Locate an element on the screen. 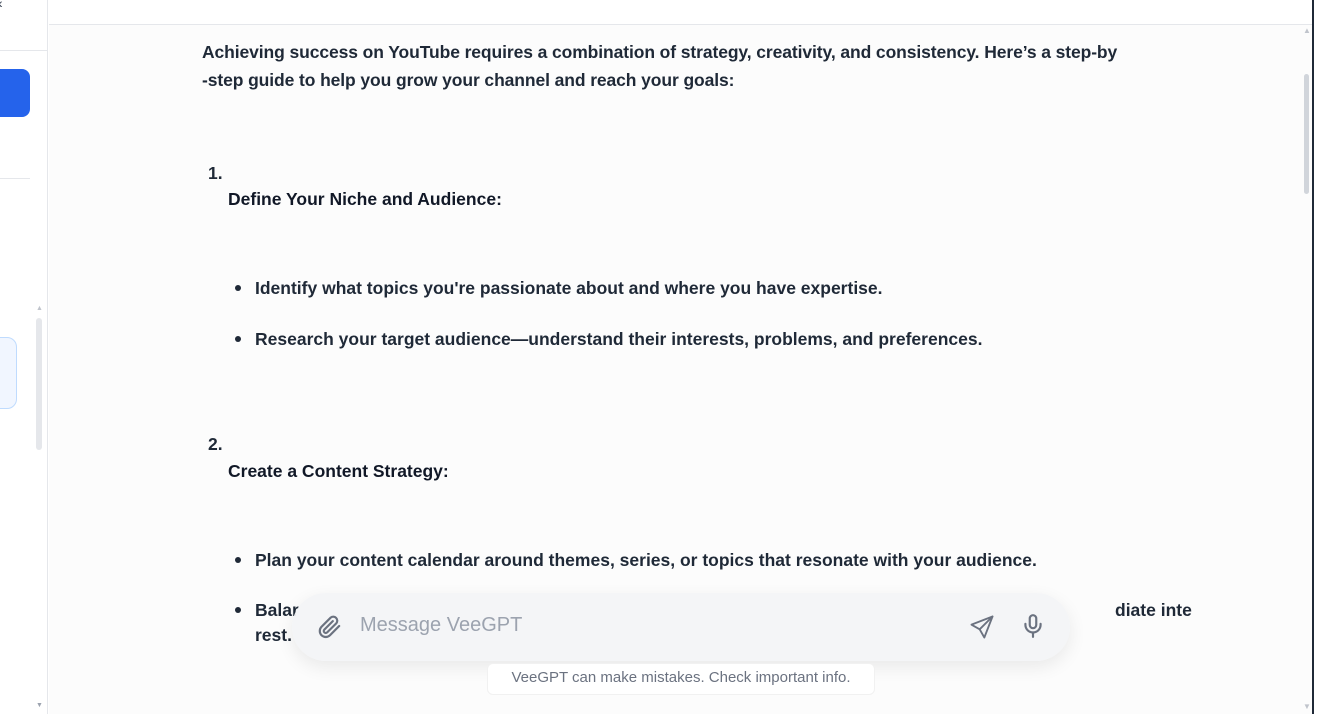 The image size is (1322, 714). send-icon is located at coordinates (982, 627).